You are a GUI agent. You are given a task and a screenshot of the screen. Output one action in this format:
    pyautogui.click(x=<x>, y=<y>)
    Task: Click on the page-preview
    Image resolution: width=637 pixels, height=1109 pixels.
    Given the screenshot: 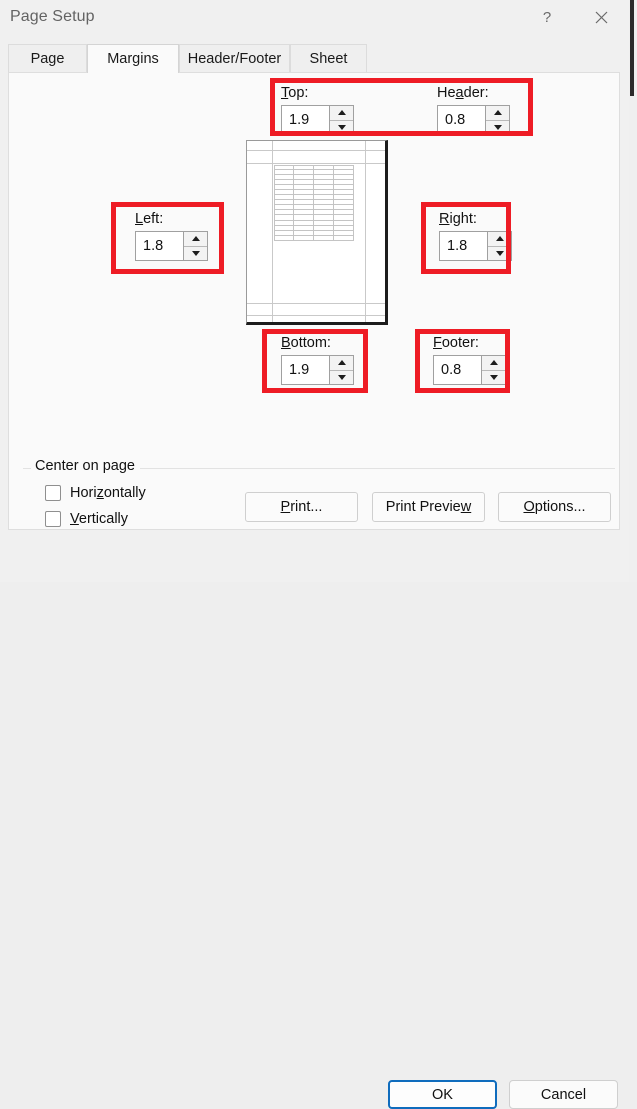 What is the action you would take?
    pyautogui.click(x=317, y=232)
    